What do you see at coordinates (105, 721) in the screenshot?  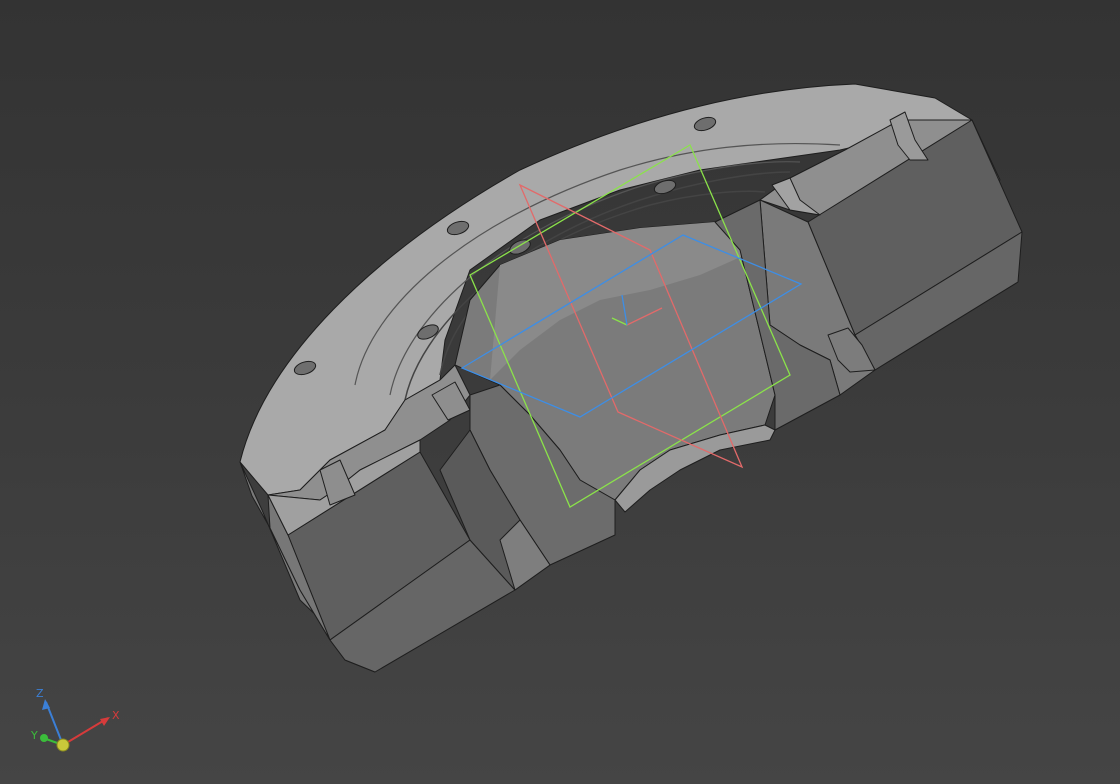 I see `x-axis-arrow` at bounding box center [105, 721].